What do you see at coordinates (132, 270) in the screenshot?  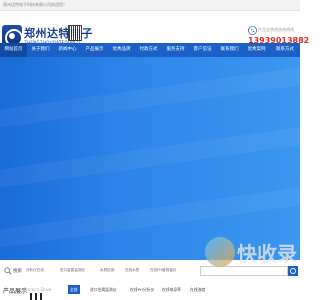 I see `hot-search-tag: 在线水质` at bounding box center [132, 270].